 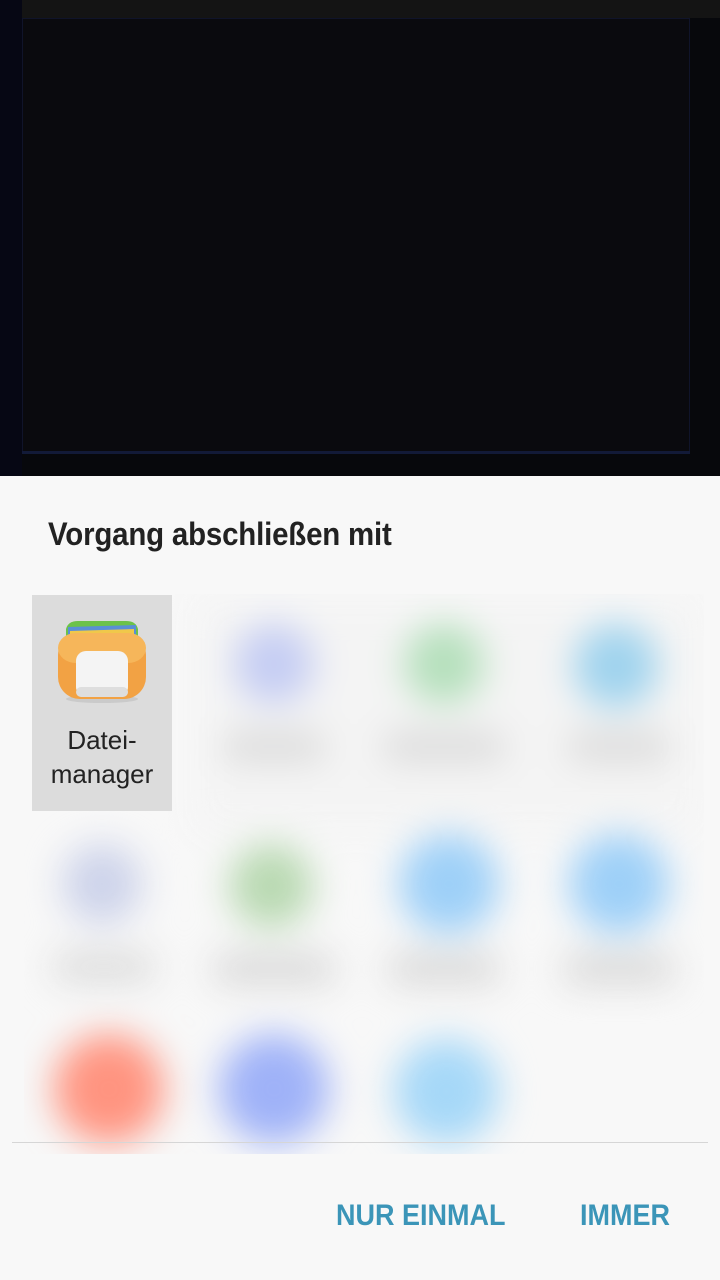 What do you see at coordinates (102, 662) in the screenshot?
I see `file-manager-icon` at bounding box center [102, 662].